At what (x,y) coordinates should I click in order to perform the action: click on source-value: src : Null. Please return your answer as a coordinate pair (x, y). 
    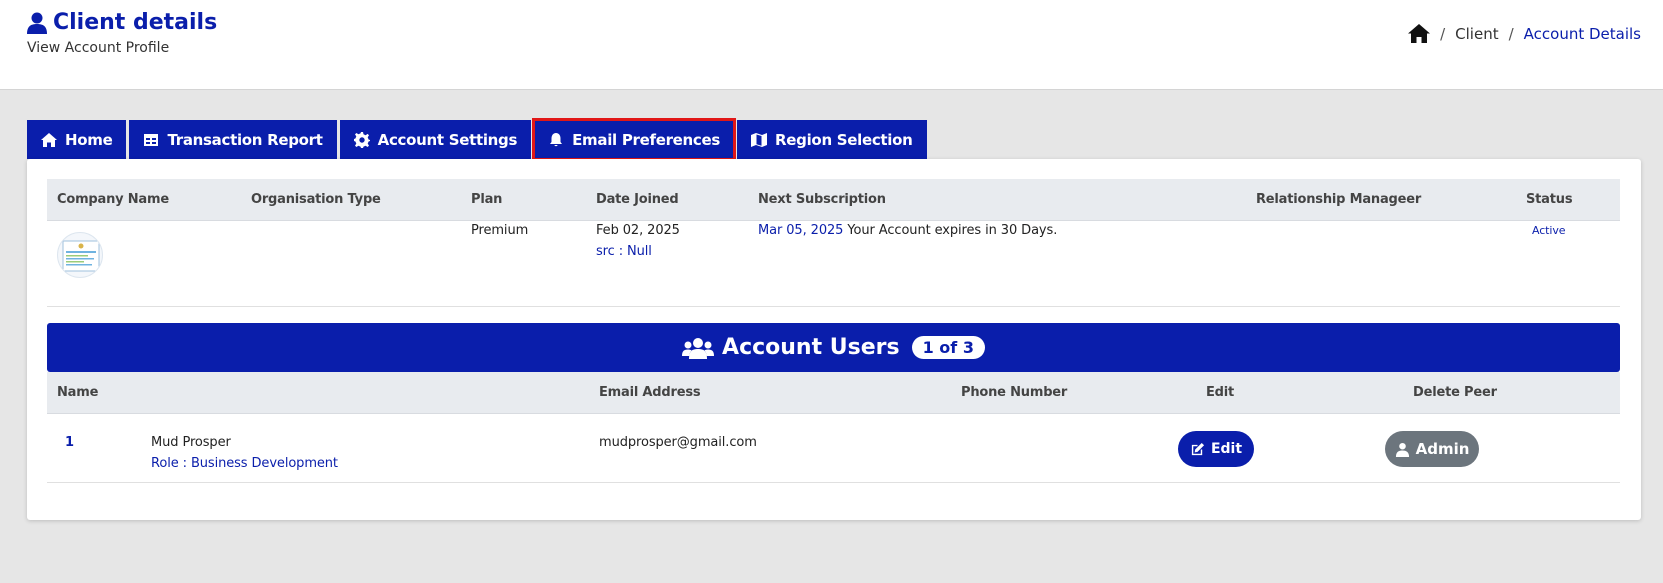
    Looking at the image, I should click on (624, 251).